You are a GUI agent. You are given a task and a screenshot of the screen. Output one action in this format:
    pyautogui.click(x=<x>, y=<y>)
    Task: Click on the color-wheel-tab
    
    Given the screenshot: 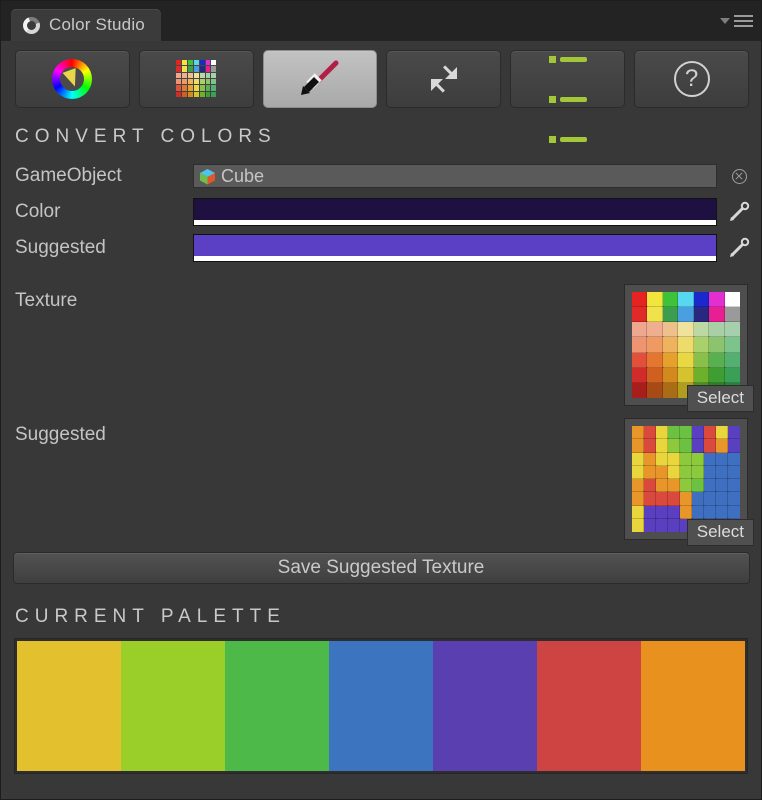 What is the action you would take?
    pyautogui.click(x=72, y=79)
    